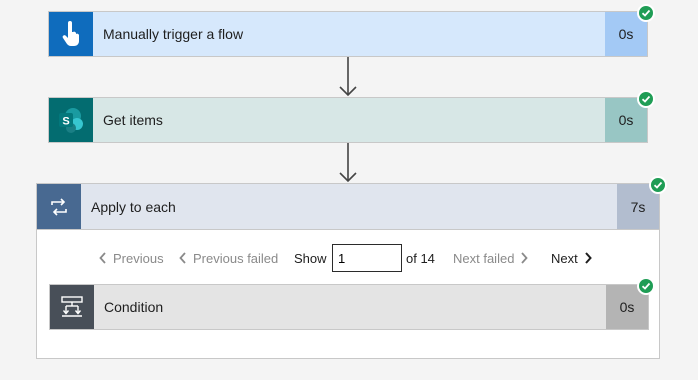  I want to click on step-title: Condition, so click(134, 307).